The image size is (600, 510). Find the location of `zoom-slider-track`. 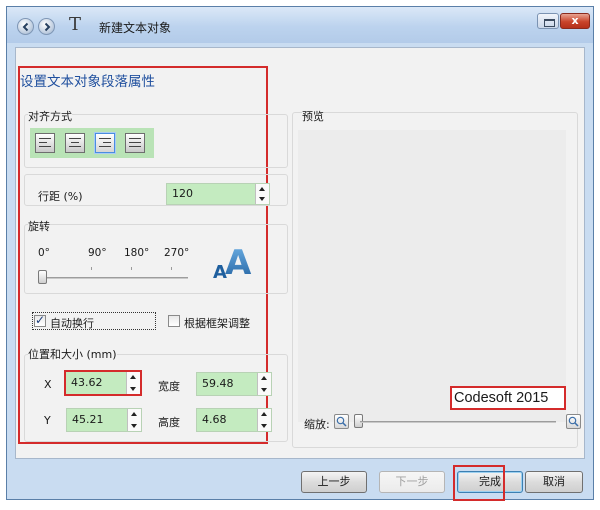

zoom-slider-track is located at coordinates (458, 422).